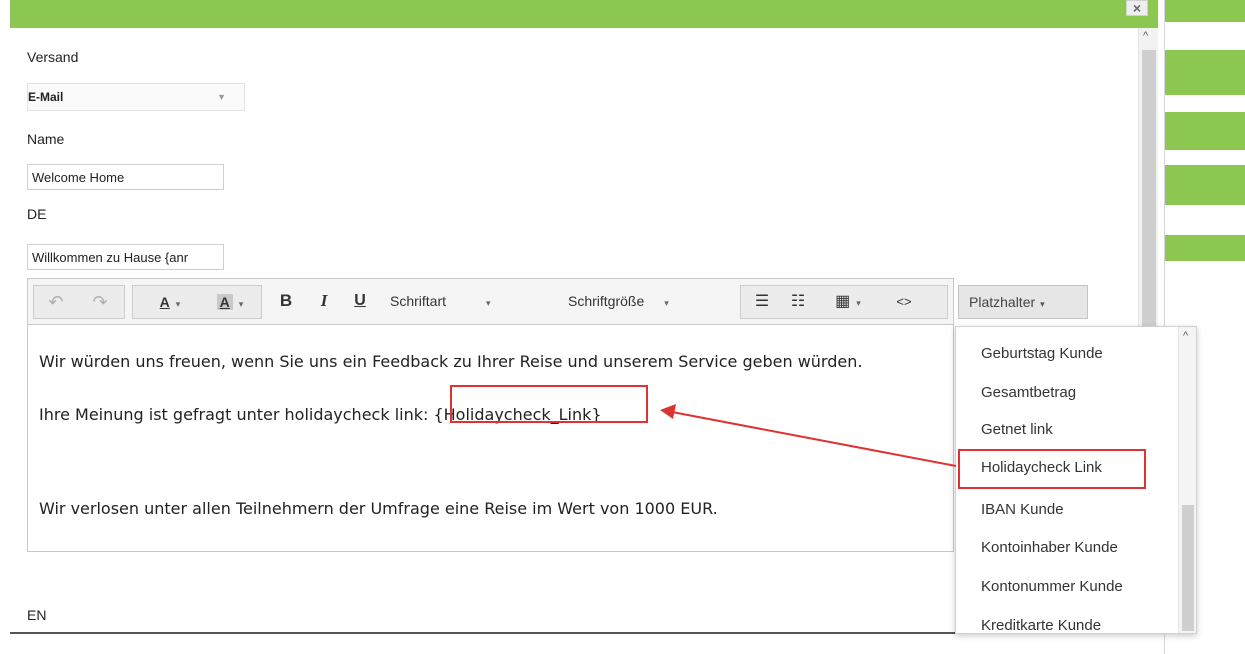  I want to click on text-color-icon: A, so click(164, 302).